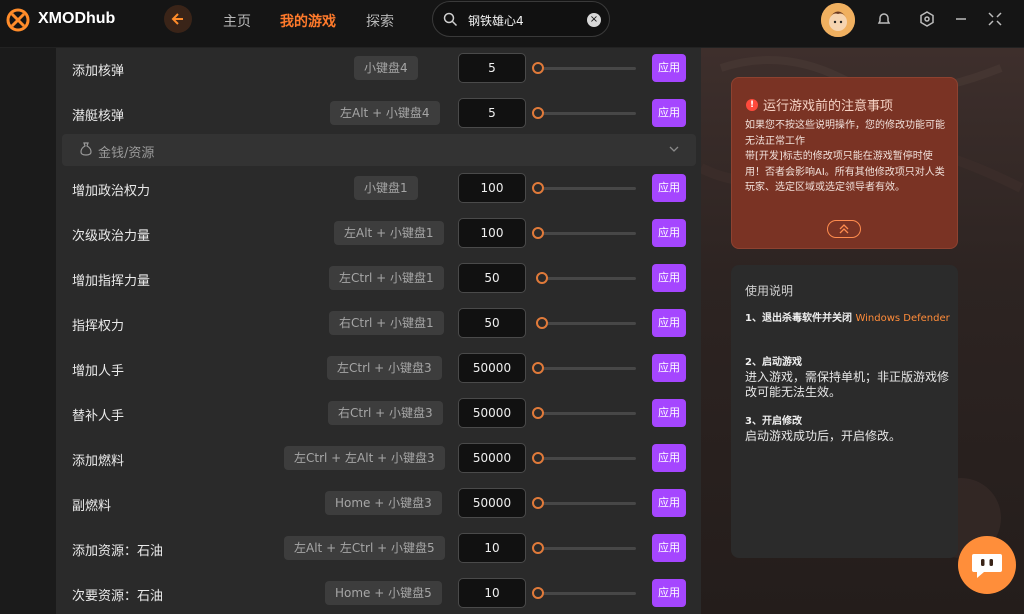 Image resolution: width=1024 pixels, height=614 pixels. Describe the element at coordinates (380, 21) in the screenshot. I see `nav-explore: 探索` at that location.